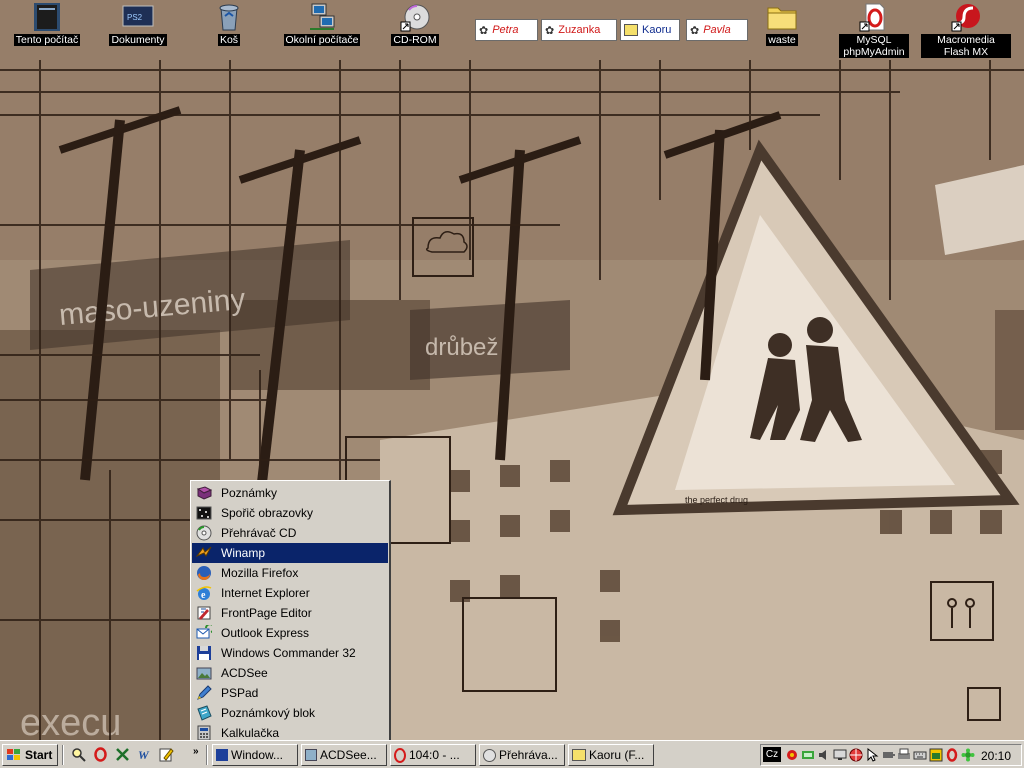 The height and width of the screenshot is (768, 1024). I want to click on desktop-icon-label: Dokumenty, so click(138, 40).